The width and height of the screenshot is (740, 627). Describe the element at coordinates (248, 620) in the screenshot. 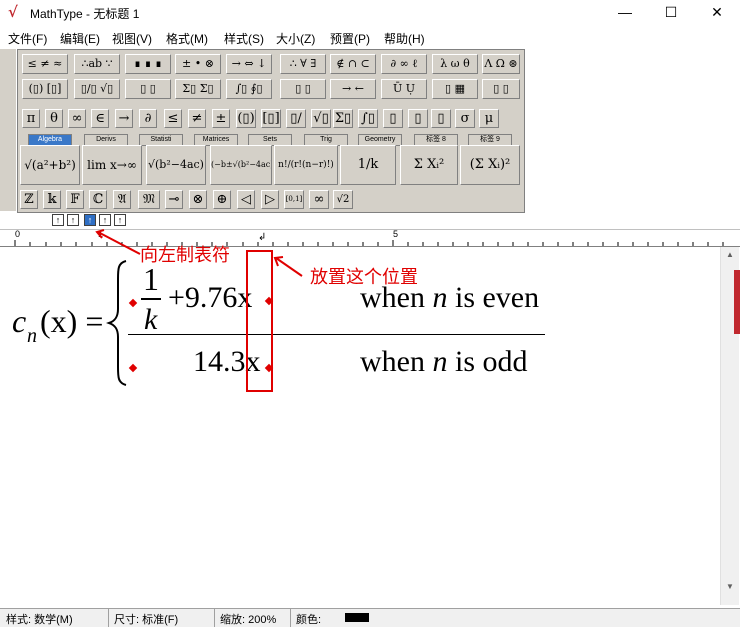

I see `status-zoom: 缩放: 200%` at that location.